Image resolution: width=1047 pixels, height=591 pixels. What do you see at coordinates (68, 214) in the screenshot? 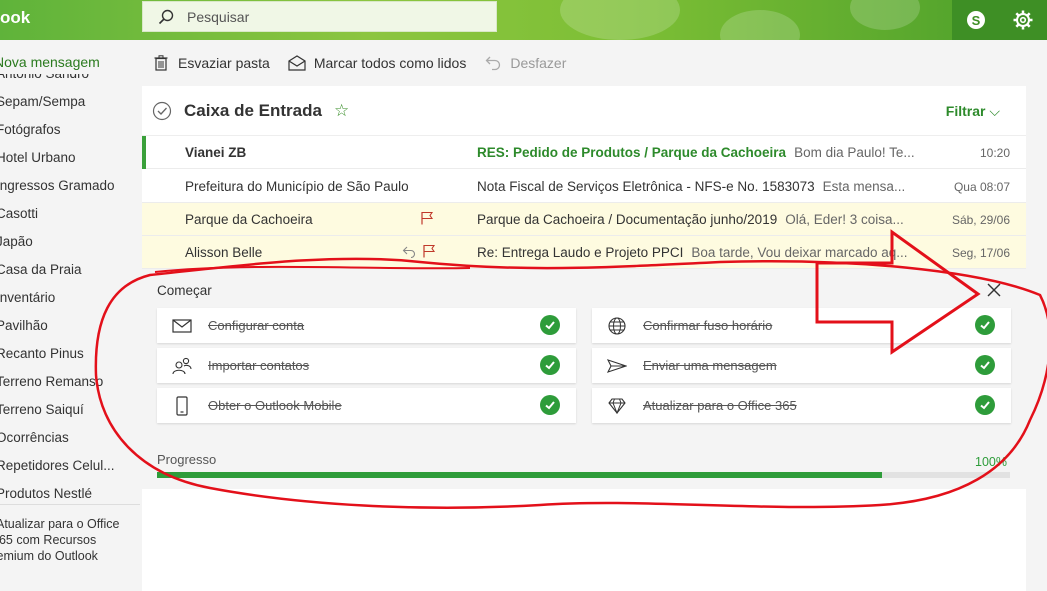
I see `folder-item: Casotti` at bounding box center [68, 214].